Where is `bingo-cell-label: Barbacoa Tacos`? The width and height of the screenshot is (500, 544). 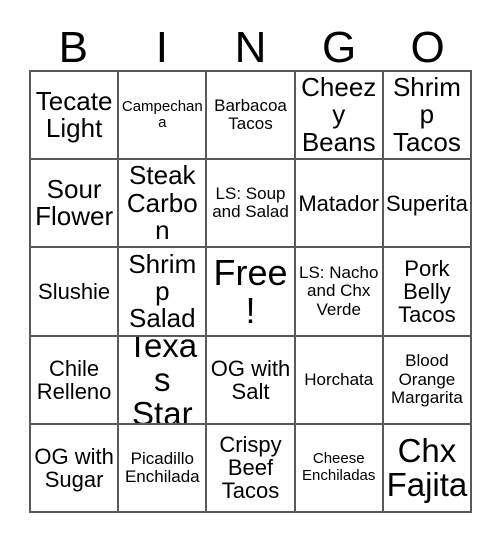
bingo-cell-label: Barbacoa Tacos is located at coordinates (250, 114).